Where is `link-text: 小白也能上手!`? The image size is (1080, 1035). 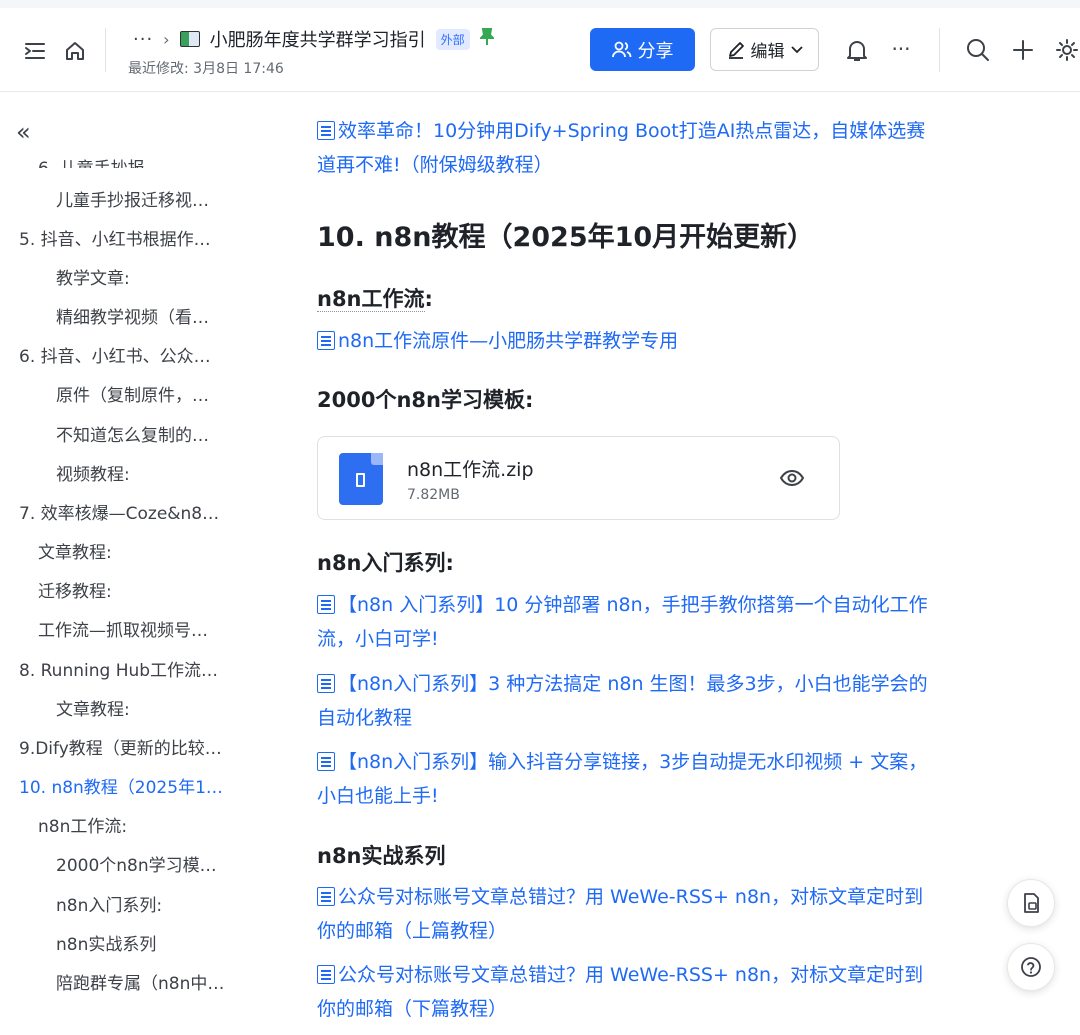 link-text: 小白也能上手! is located at coordinates (378, 796).